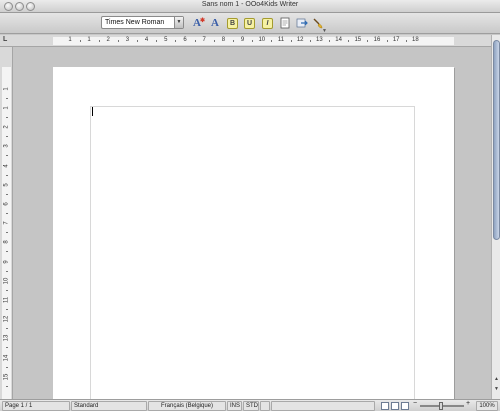 The image size is (500, 411). I want to click on single-page-view-icon, so click(385, 406).